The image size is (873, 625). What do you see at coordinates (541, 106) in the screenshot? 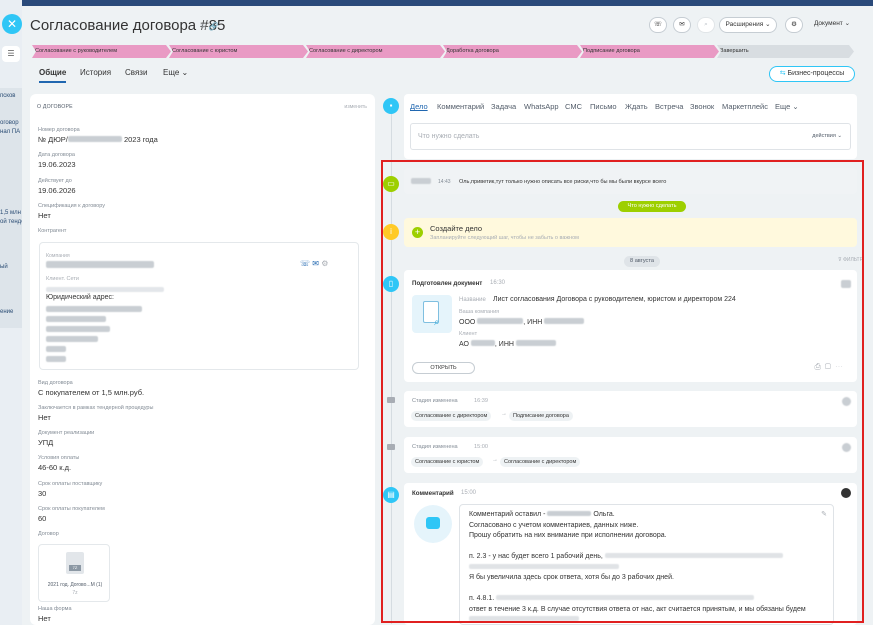
I see `editor-tab: WhatsApp` at bounding box center [541, 106].